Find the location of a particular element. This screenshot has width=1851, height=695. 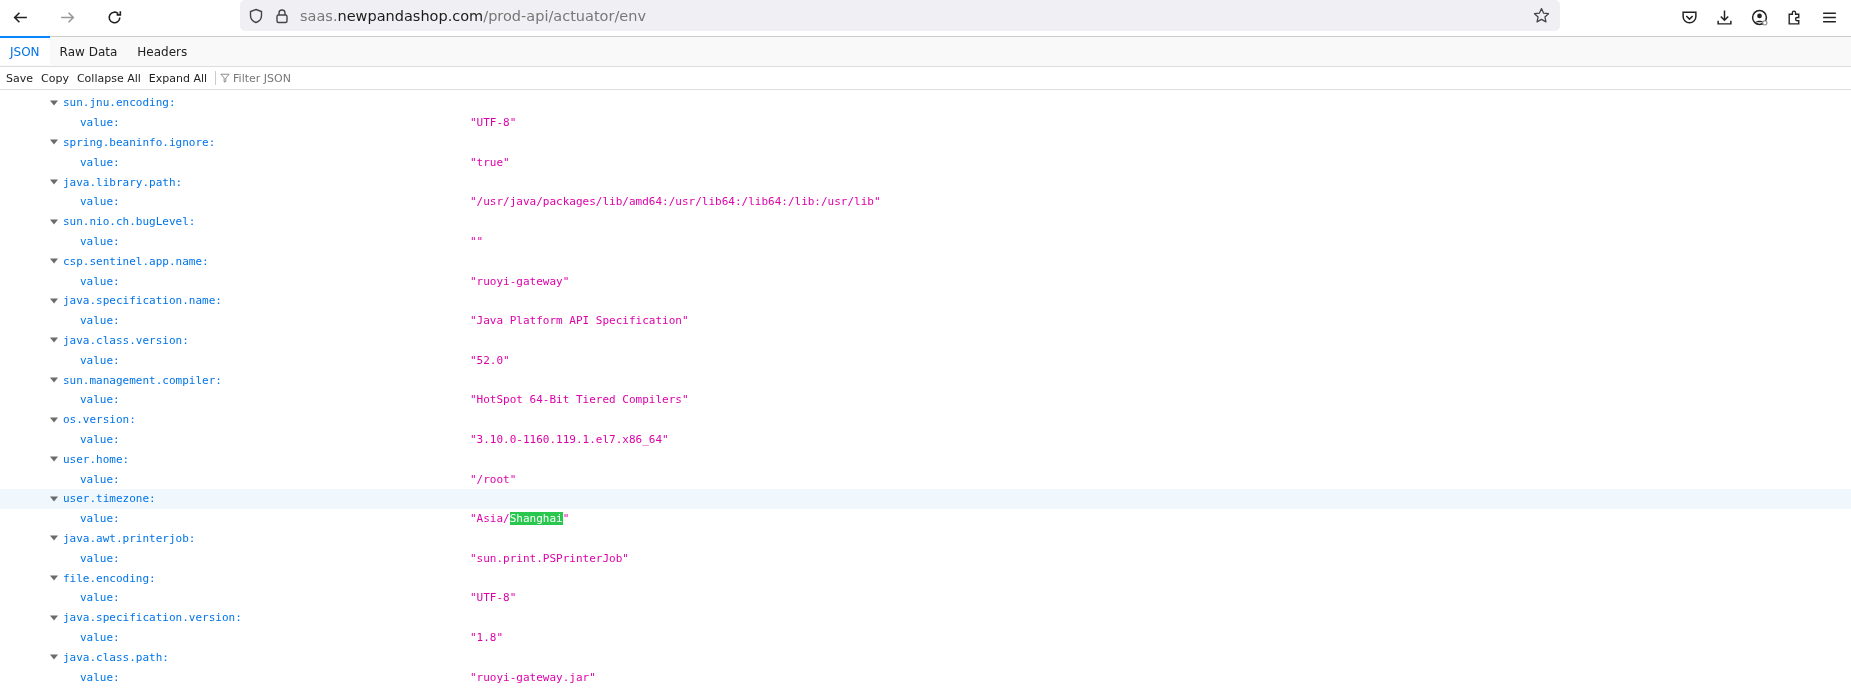

property-key: spring.beaninfo.ignore: is located at coordinates (139, 142).